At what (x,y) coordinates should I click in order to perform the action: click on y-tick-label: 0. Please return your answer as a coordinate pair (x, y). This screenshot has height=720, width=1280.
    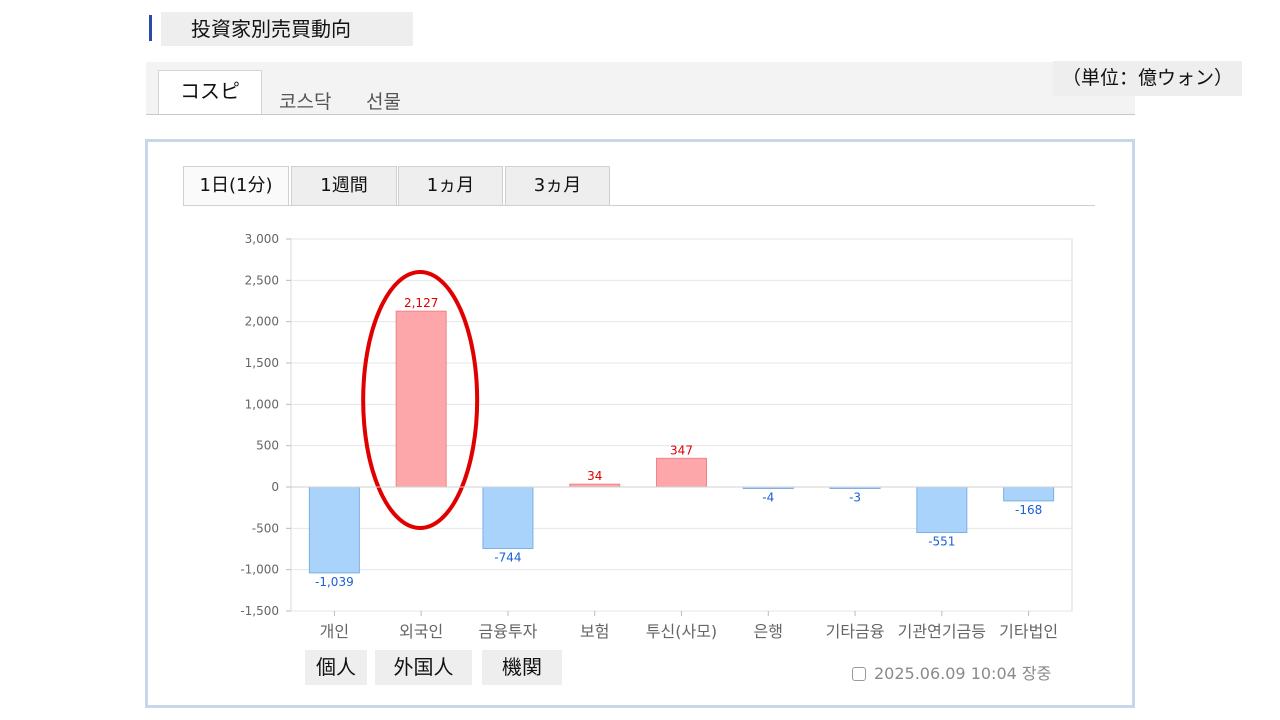
    Looking at the image, I should click on (275, 487).